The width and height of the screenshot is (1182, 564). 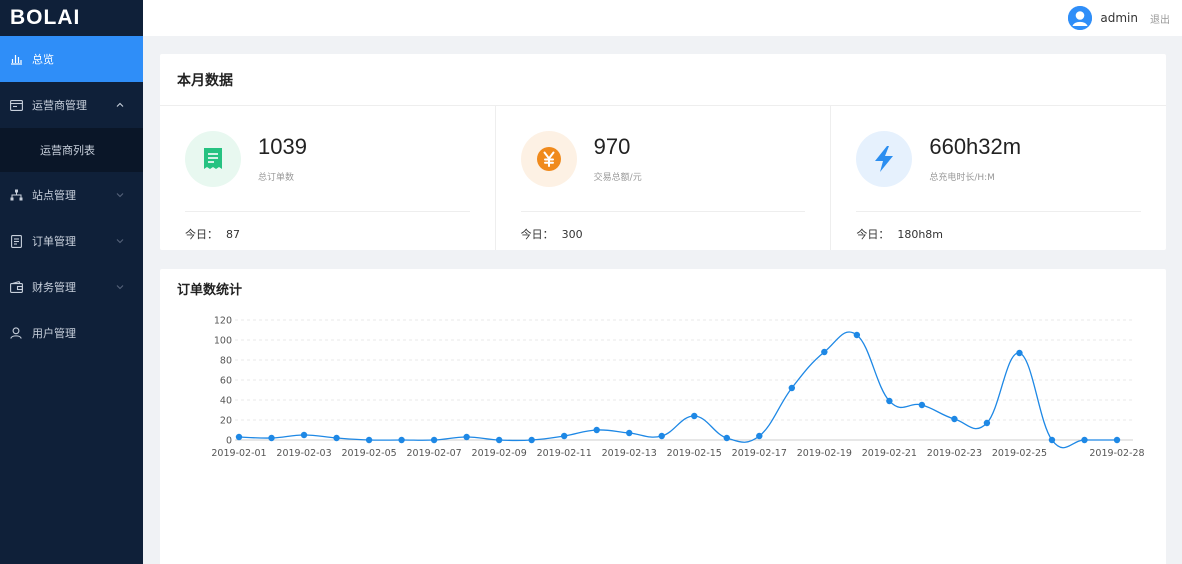 I want to click on user-avatar-icon, so click(x=1080, y=18).